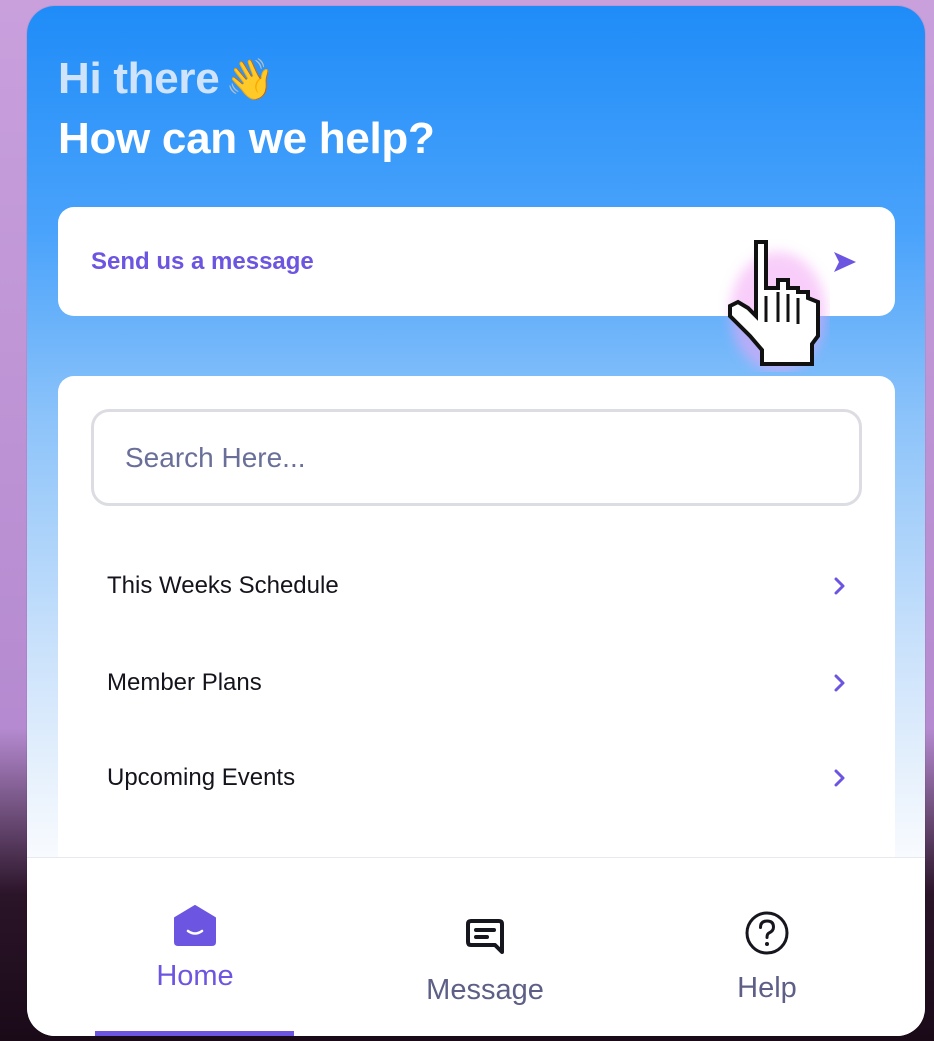 The height and width of the screenshot is (1041, 934). What do you see at coordinates (223, 585) in the screenshot?
I see `list-item-label: This Weeks Schedule` at bounding box center [223, 585].